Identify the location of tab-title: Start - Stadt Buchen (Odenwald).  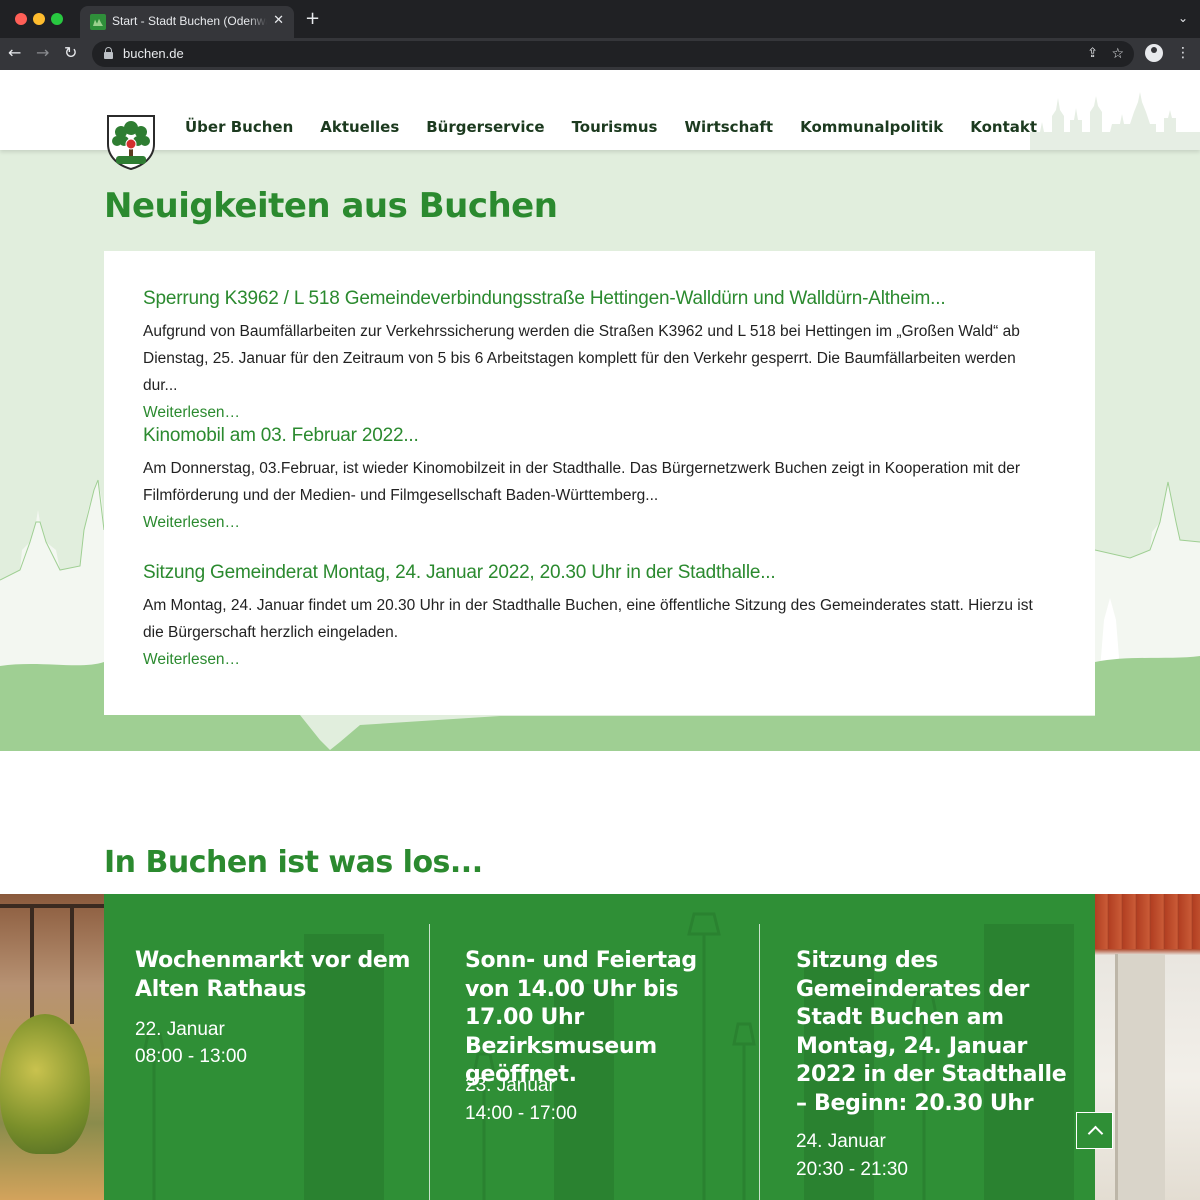
(189, 21).